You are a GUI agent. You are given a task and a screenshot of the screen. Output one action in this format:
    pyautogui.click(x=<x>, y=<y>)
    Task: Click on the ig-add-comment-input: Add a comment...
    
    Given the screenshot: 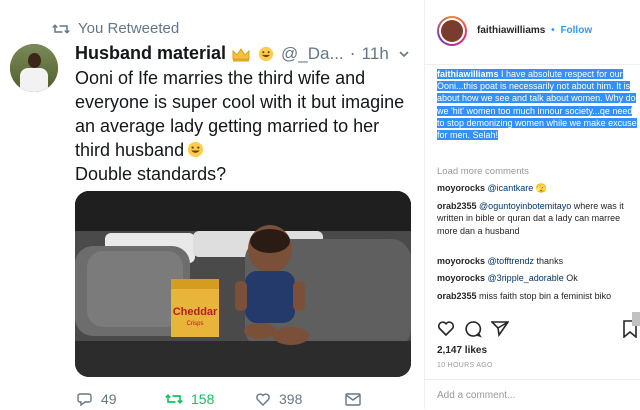 What is the action you would take?
    pyautogui.click(x=476, y=395)
    